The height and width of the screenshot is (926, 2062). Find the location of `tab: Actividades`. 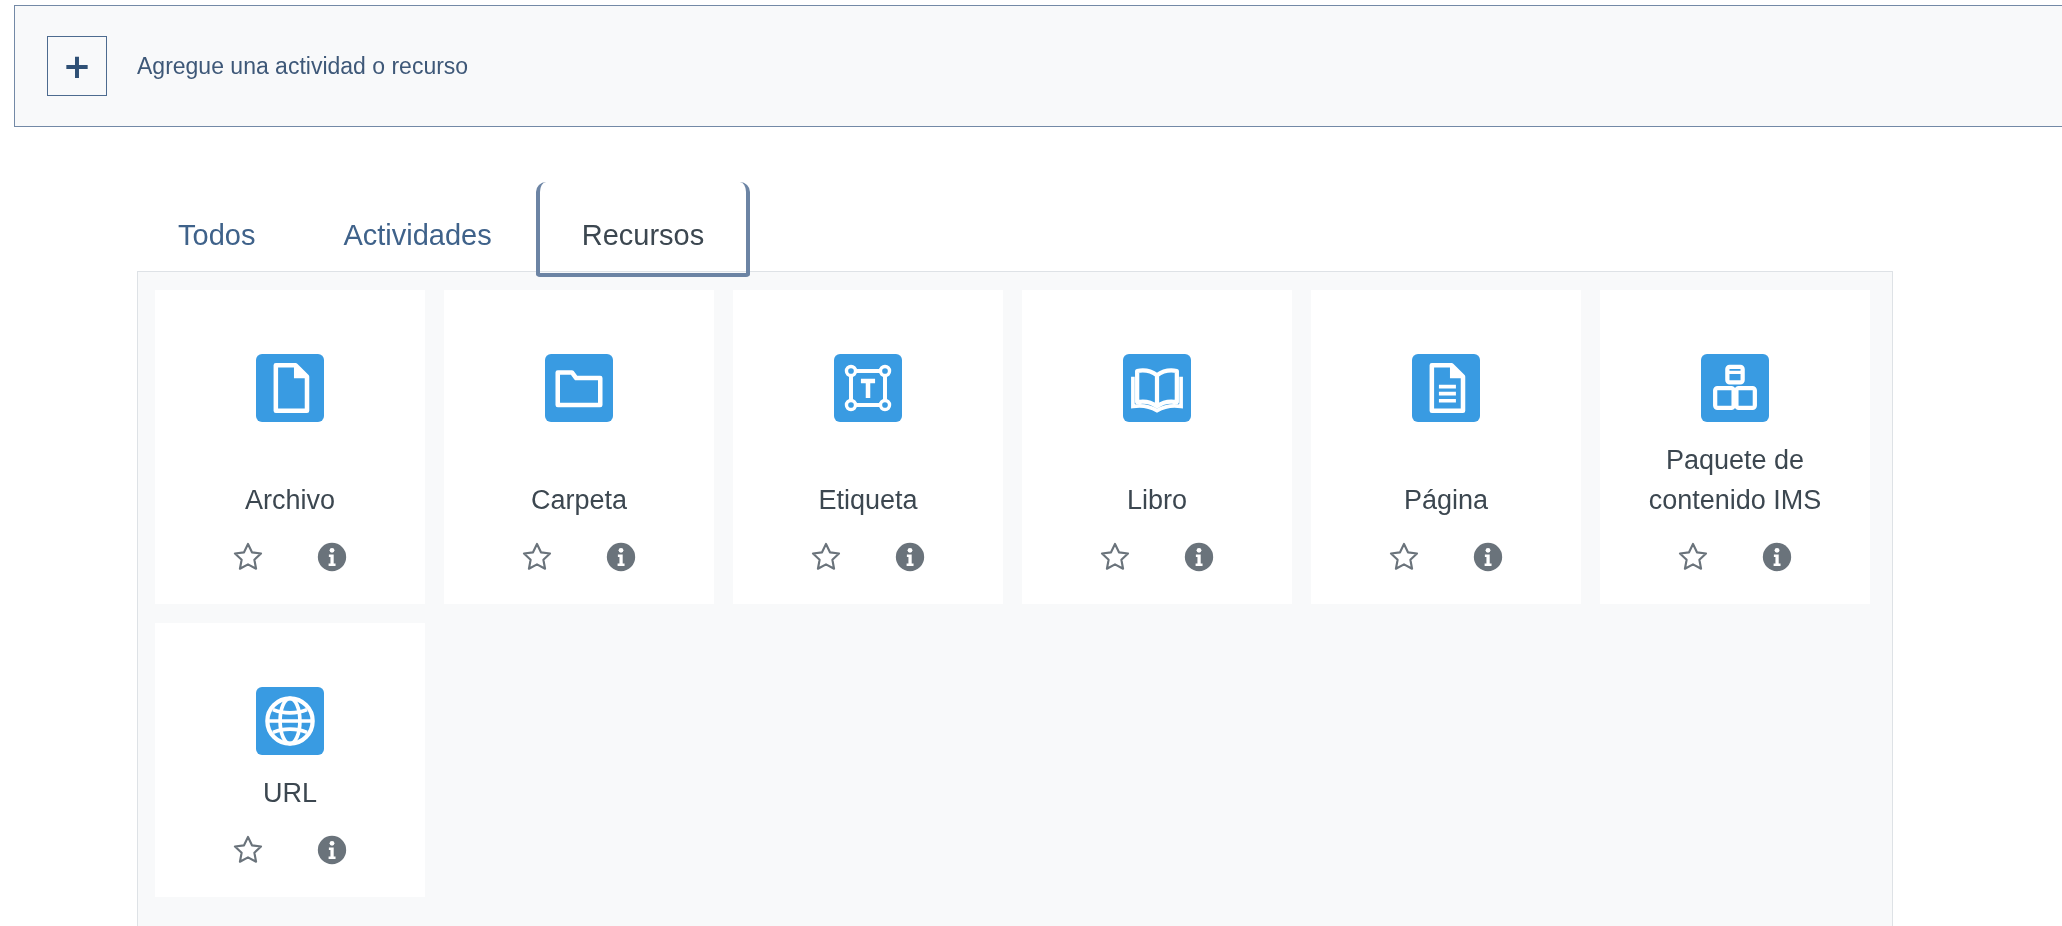

tab: Actividades is located at coordinates (417, 229).